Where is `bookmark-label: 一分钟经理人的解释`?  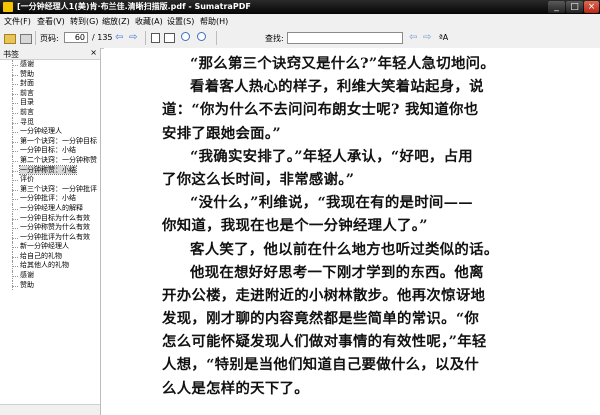 bookmark-label: 一分钟经理人的解释 is located at coordinates (51, 207).